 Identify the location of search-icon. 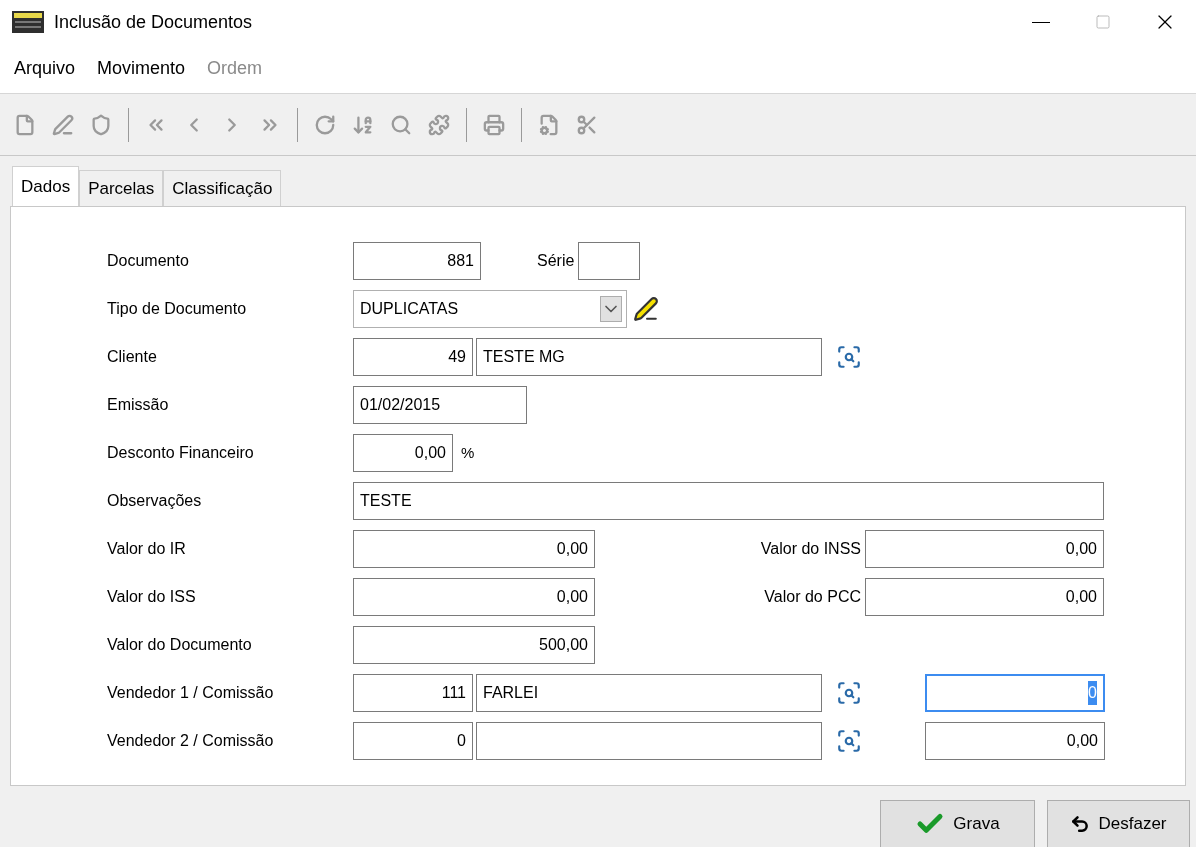
(401, 124).